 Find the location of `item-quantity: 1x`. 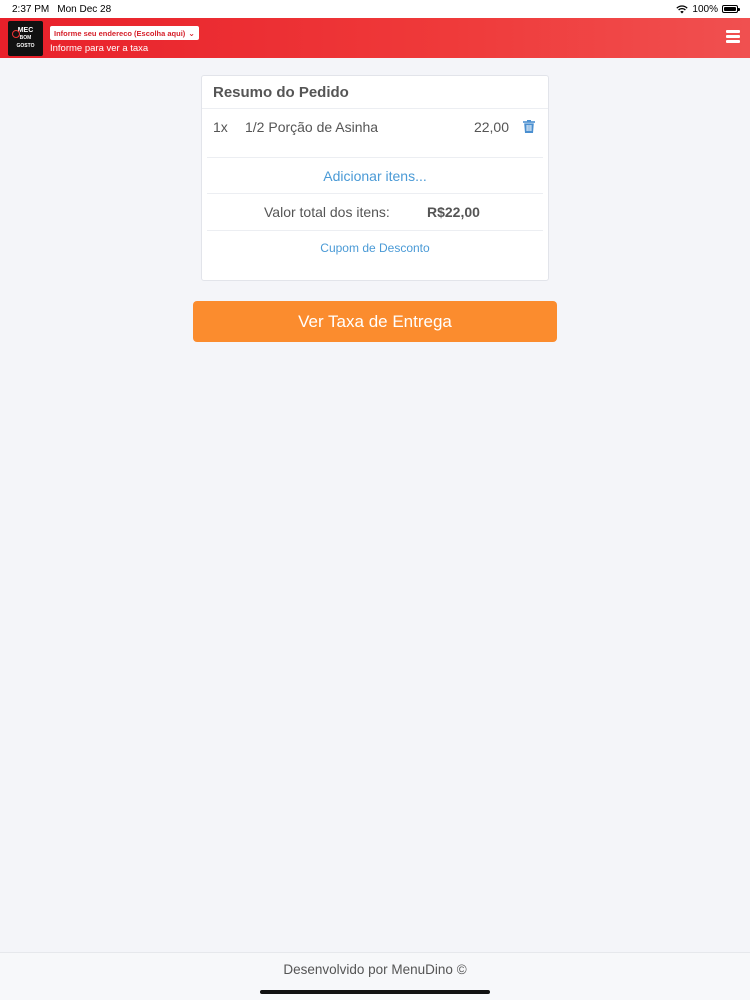

item-quantity: 1x is located at coordinates (220, 127).